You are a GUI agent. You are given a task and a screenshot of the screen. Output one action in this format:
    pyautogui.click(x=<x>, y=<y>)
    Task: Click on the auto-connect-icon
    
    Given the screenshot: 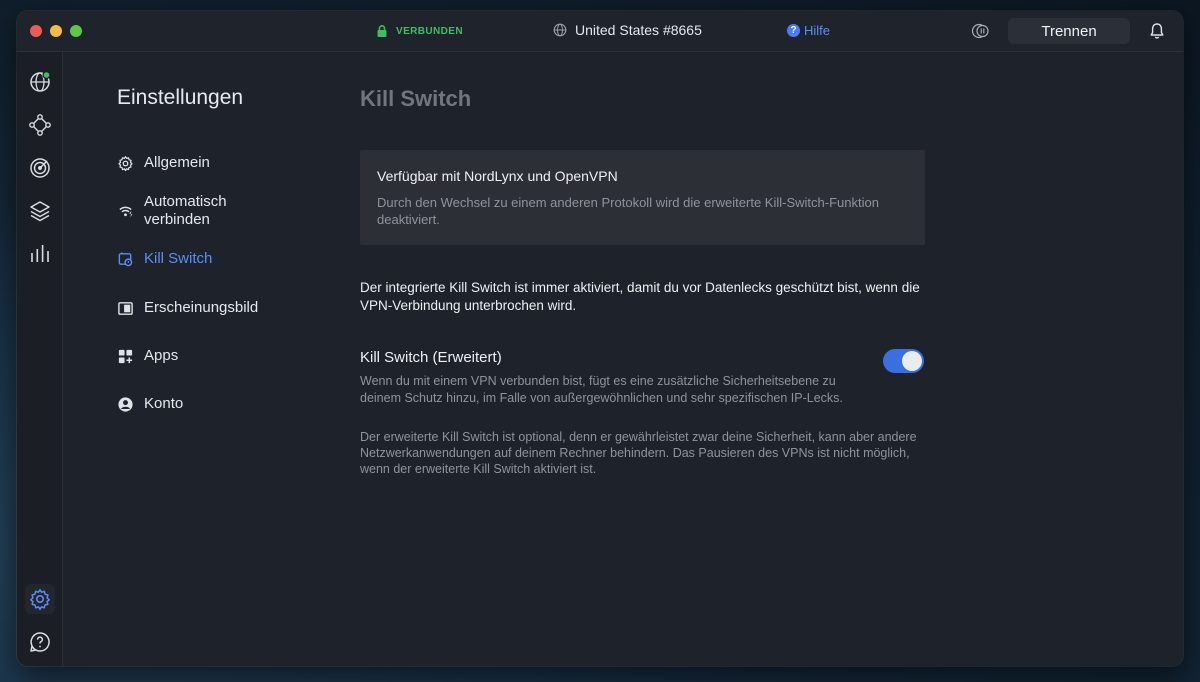 What is the action you would take?
    pyautogui.click(x=126, y=212)
    